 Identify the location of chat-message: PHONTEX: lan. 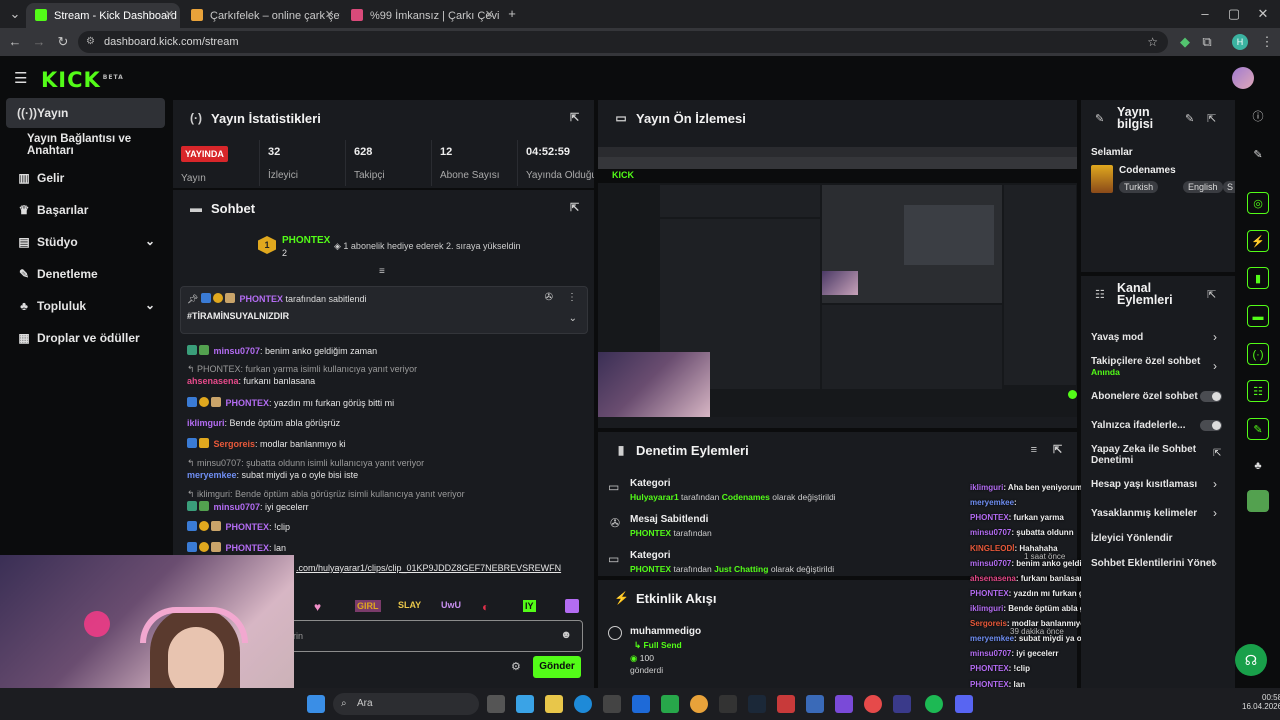
(236, 547).